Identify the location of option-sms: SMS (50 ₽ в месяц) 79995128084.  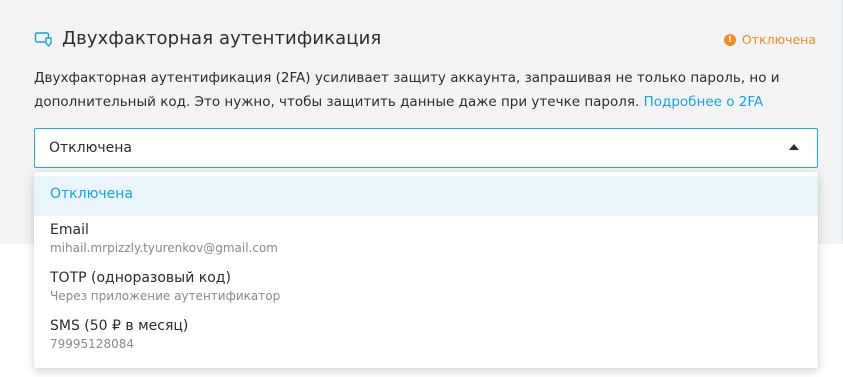
(426, 341).